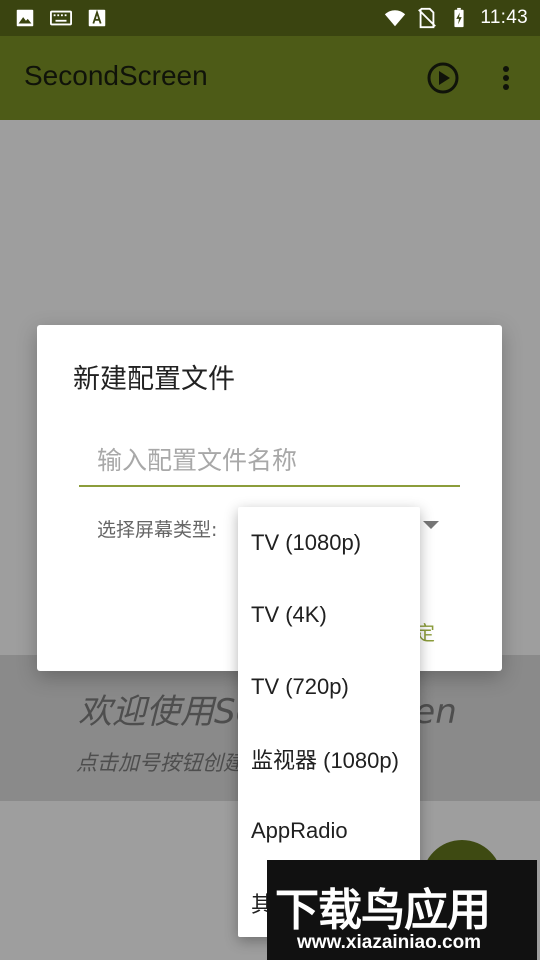  Describe the element at coordinates (389, 942) in the screenshot. I see `watermark-url: www.xiazainiao.com` at that location.